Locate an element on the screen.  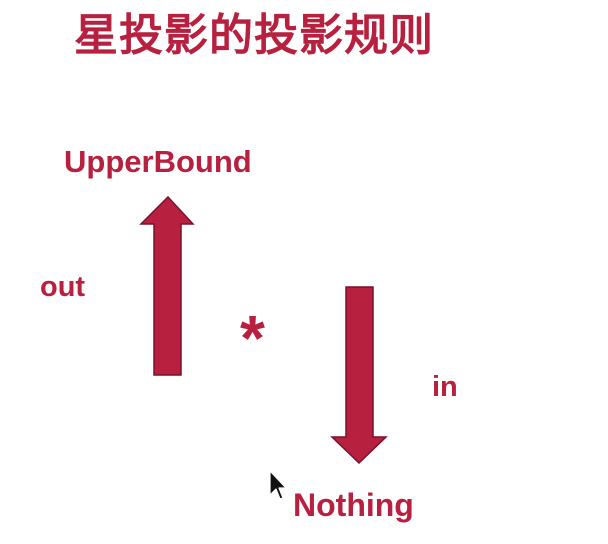
down-arrow-icon is located at coordinates (359, 375).